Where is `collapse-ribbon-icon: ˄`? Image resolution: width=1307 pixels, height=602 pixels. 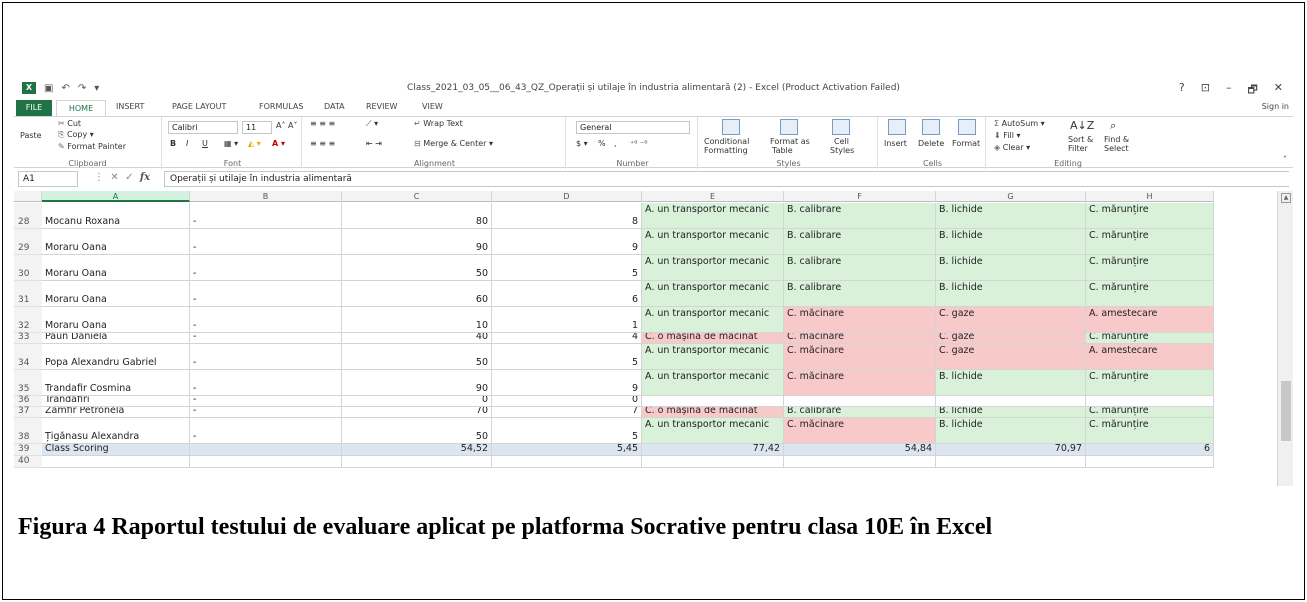
collapse-ribbon-icon: ˄ is located at coordinates (1285, 159).